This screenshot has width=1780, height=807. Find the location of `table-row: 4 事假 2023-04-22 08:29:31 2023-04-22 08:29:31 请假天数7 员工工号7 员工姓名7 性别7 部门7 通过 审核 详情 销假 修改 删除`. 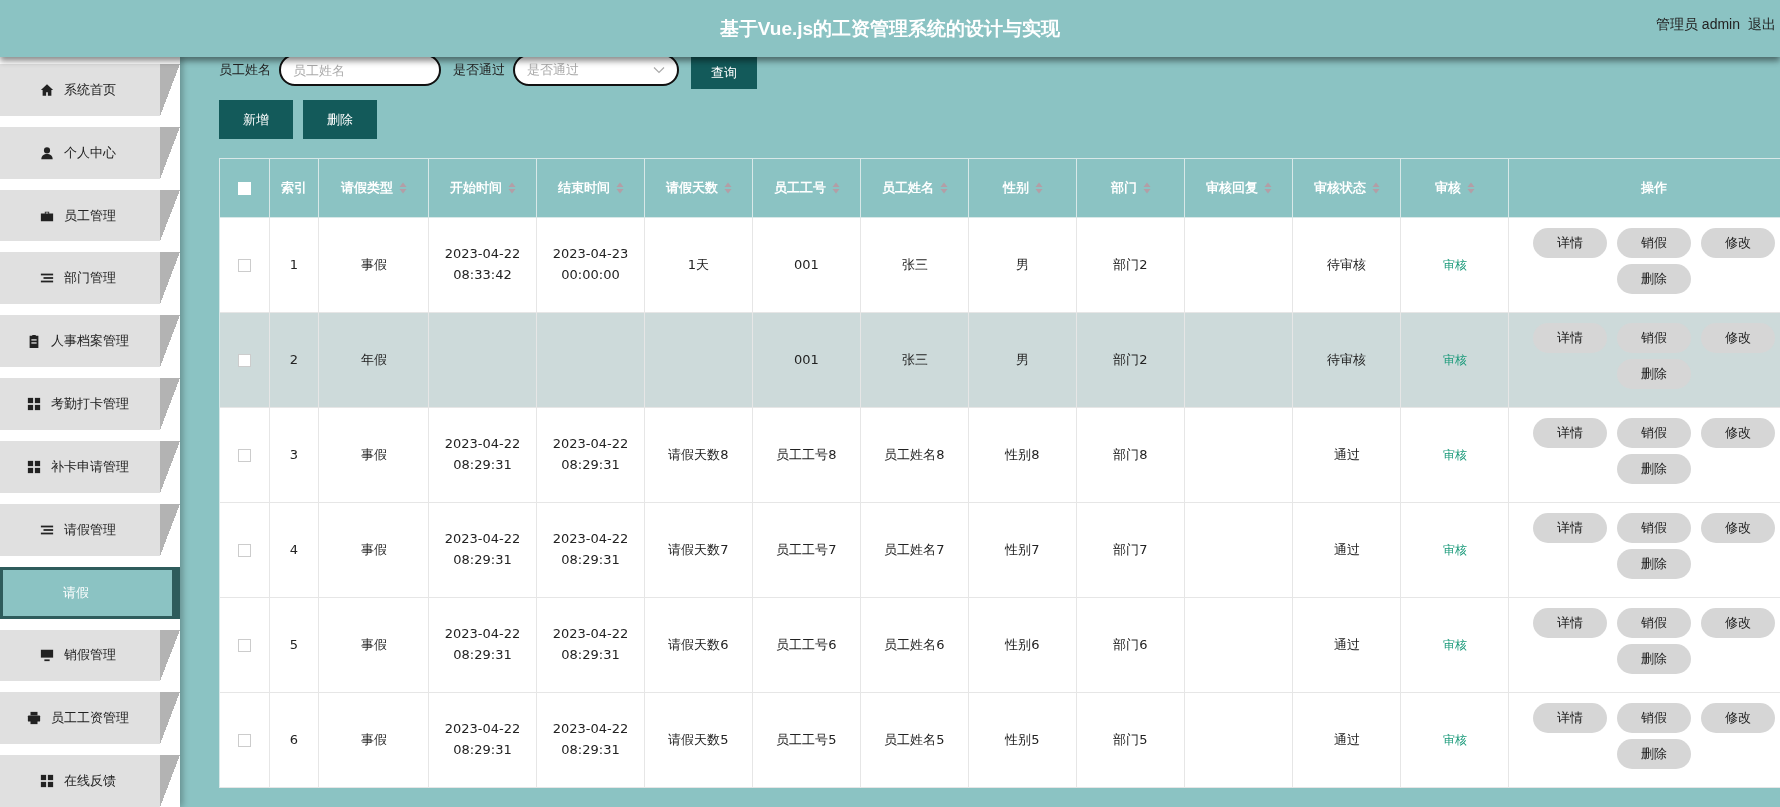

table-row: 4 事假 2023-04-22 08:29:31 2023-04-22 08:29:31 请假天数7 员工工号7 员工姓名7 性别7 部门7 通过 审核 详情 销假 修改 删除 is located at coordinates (1000, 550).